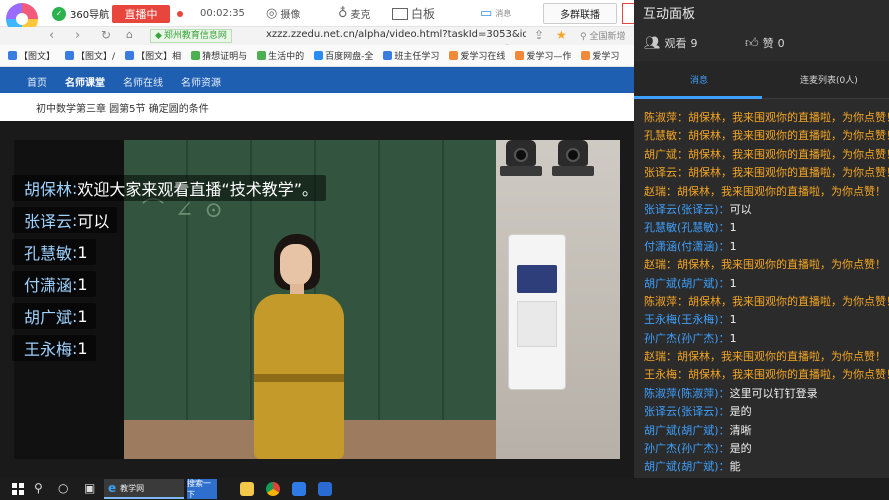 The height and width of the screenshot is (500, 889). I want to click on message-button: ▭ 消息, so click(495, 13).